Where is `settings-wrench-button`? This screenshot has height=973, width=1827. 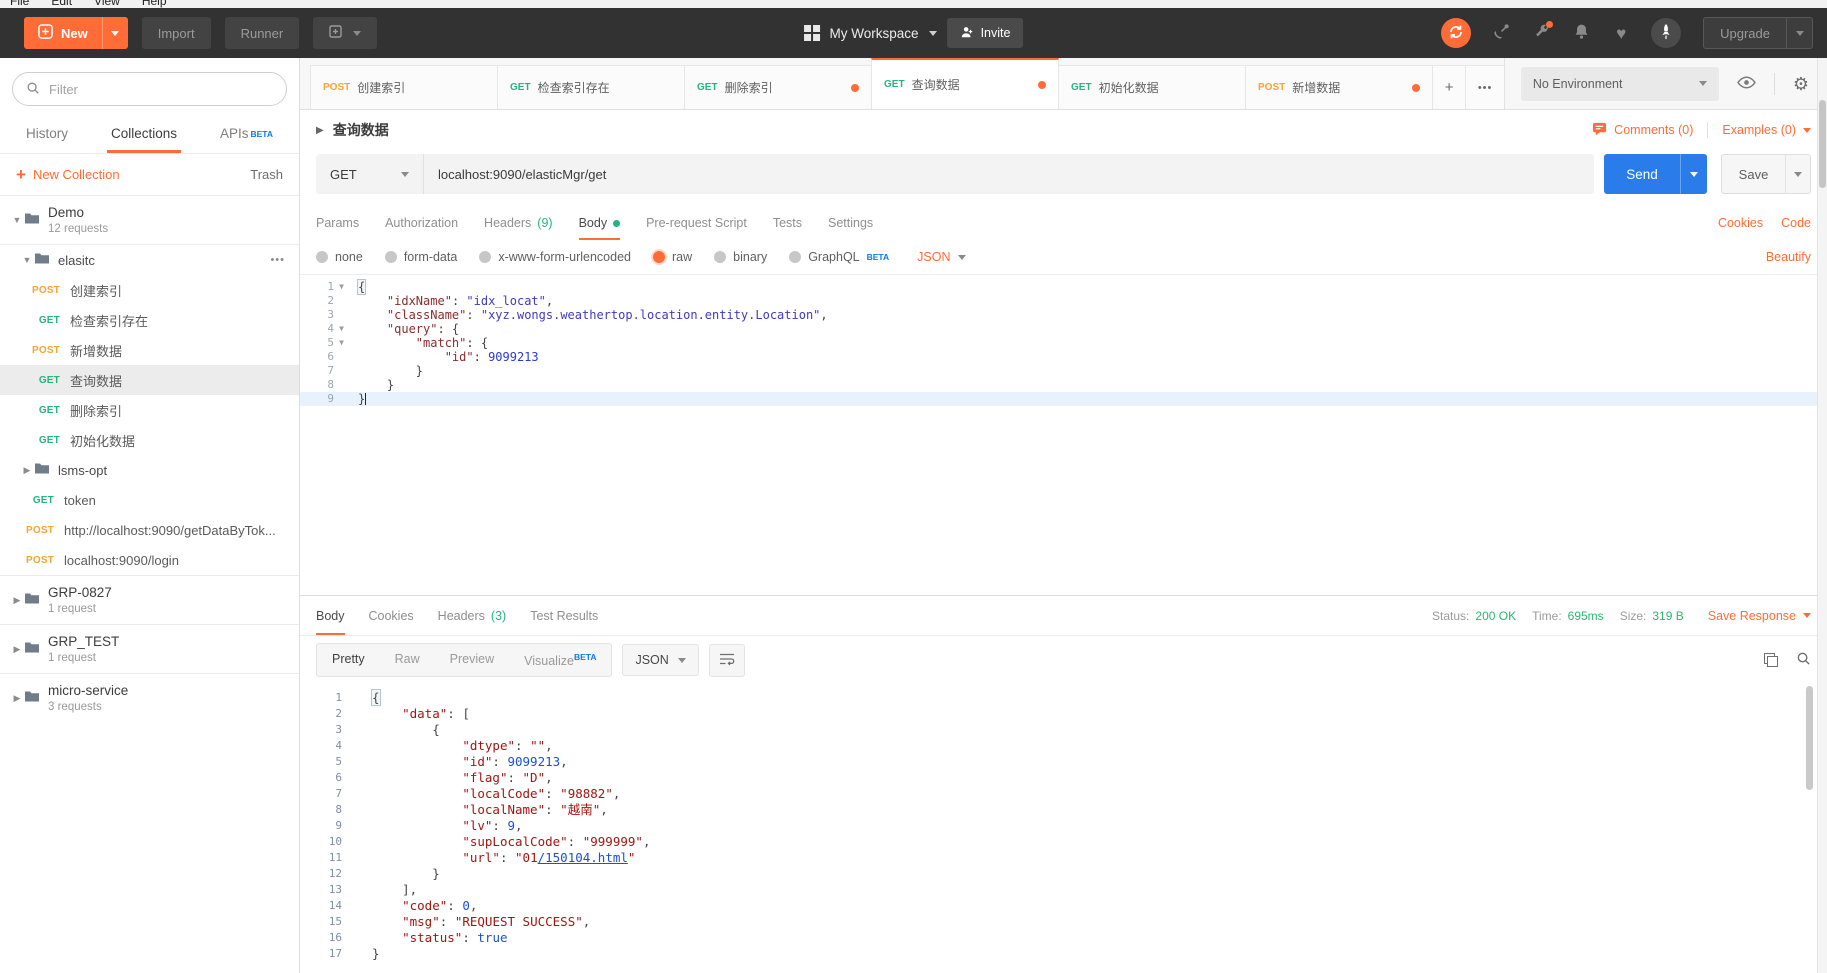 settings-wrench-button is located at coordinates (1542, 32).